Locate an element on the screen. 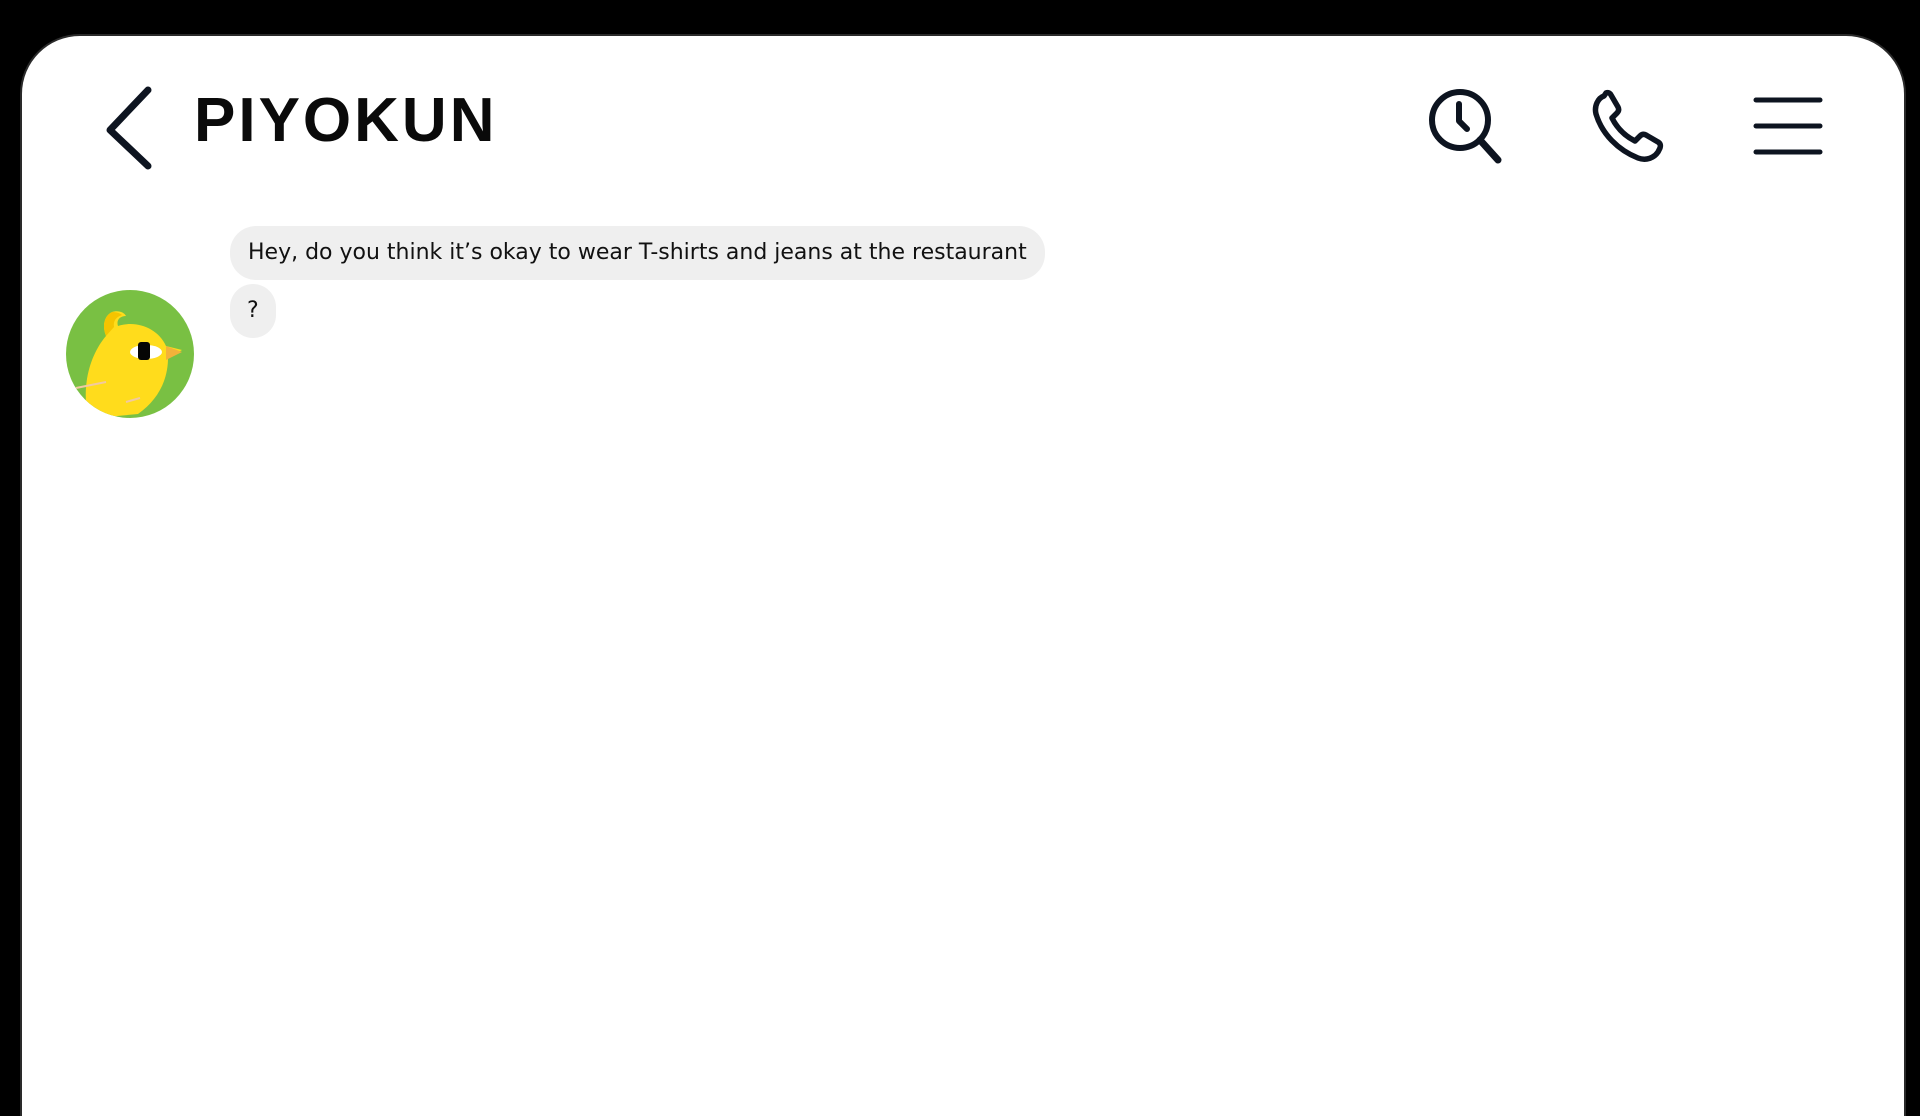  history-search-button is located at coordinates (1466, 126).